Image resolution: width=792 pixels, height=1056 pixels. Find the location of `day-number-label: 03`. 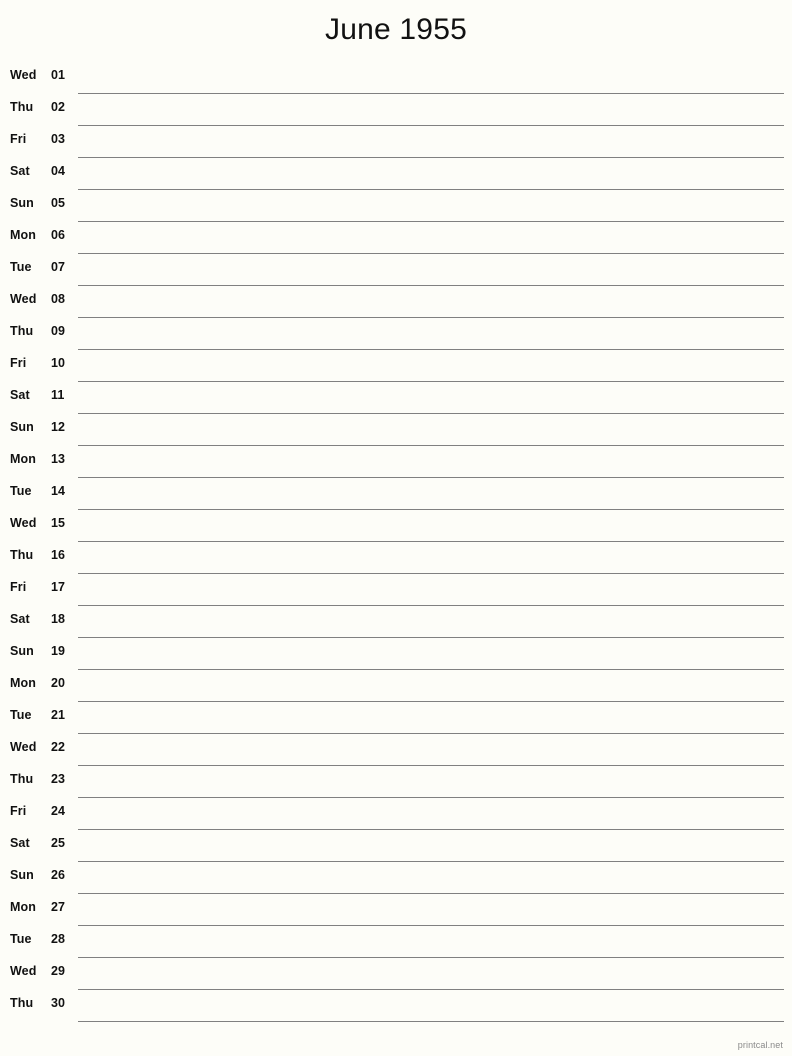

day-number-label: 03 is located at coordinates (58, 139).